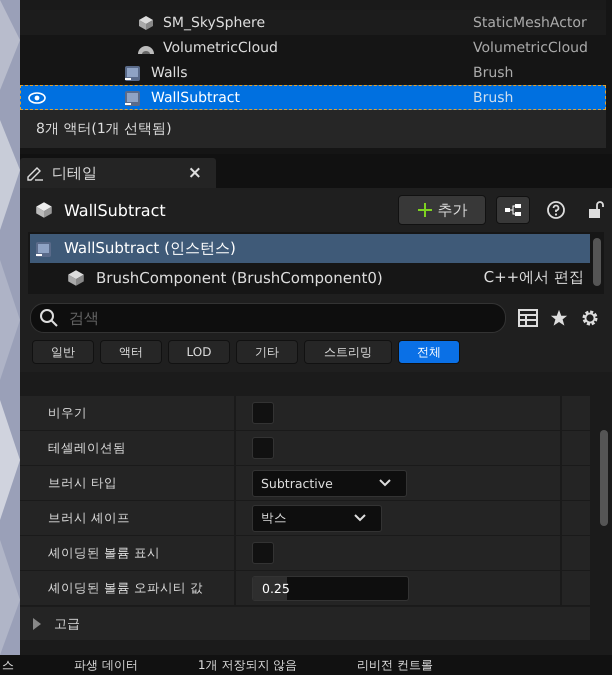 This screenshot has width=612, height=675. Describe the element at coordinates (248, 665) in the screenshot. I see `status-item: 1개 저장되지 않음` at that location.